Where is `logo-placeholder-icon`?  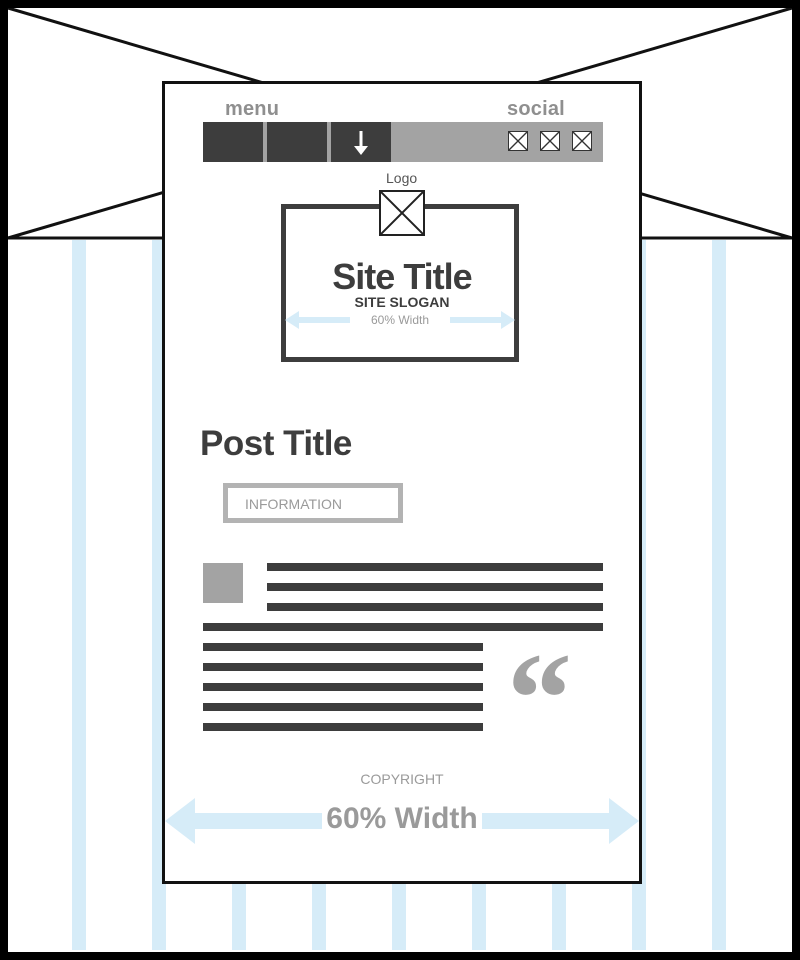
logo-placeholder-icon is located at coordinates (402, 213).